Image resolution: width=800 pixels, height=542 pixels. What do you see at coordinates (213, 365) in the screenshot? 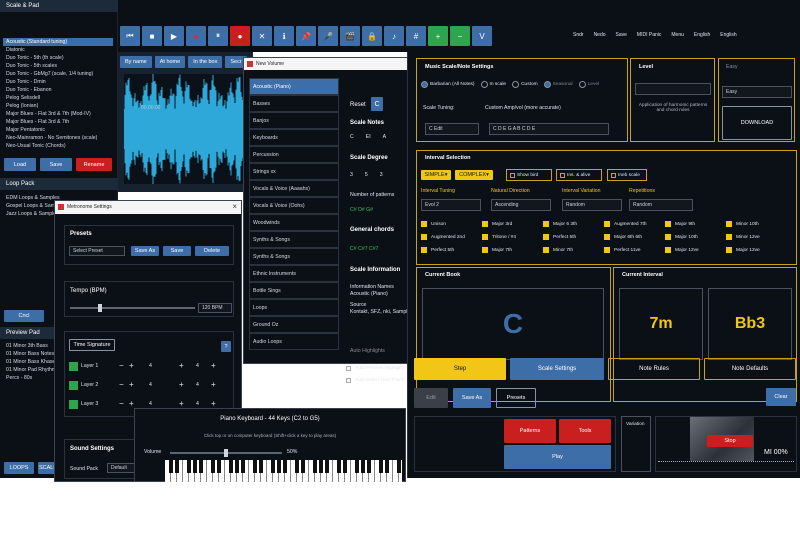
I see `layer-division-plus-icon: +` at bounding box center [213, 365].